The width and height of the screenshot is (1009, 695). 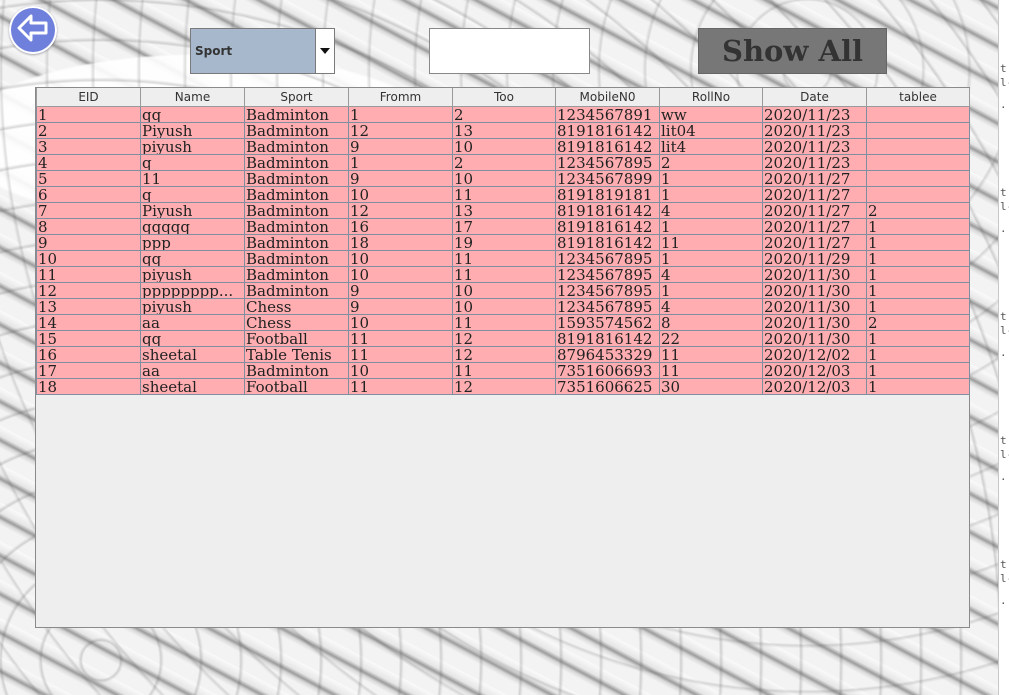 I want to click on table-cell-date: 2020/12/03, so click(x=814, y=386).